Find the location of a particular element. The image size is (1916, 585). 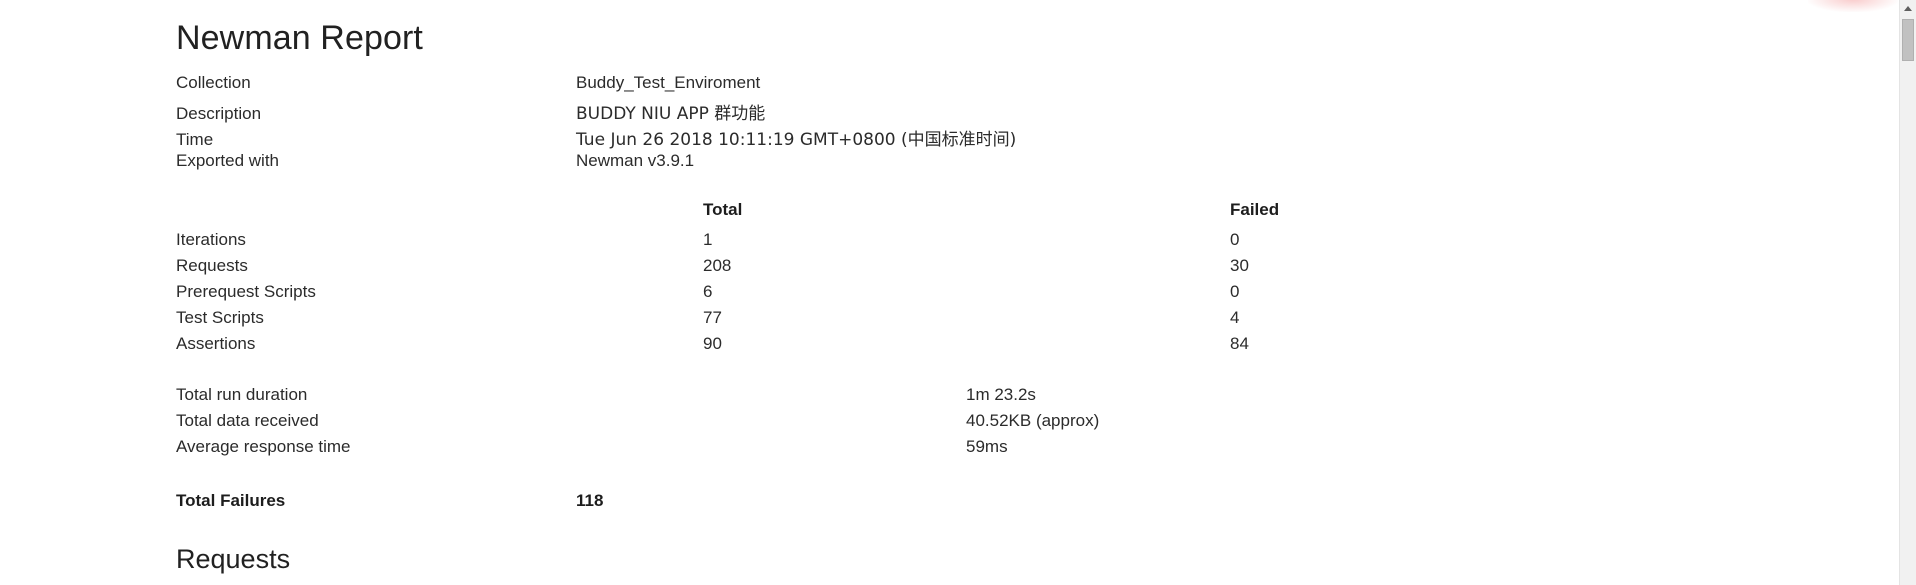

metadata-value-exported-with: Newman v3.9.1 is located at coordinates (635, 160).